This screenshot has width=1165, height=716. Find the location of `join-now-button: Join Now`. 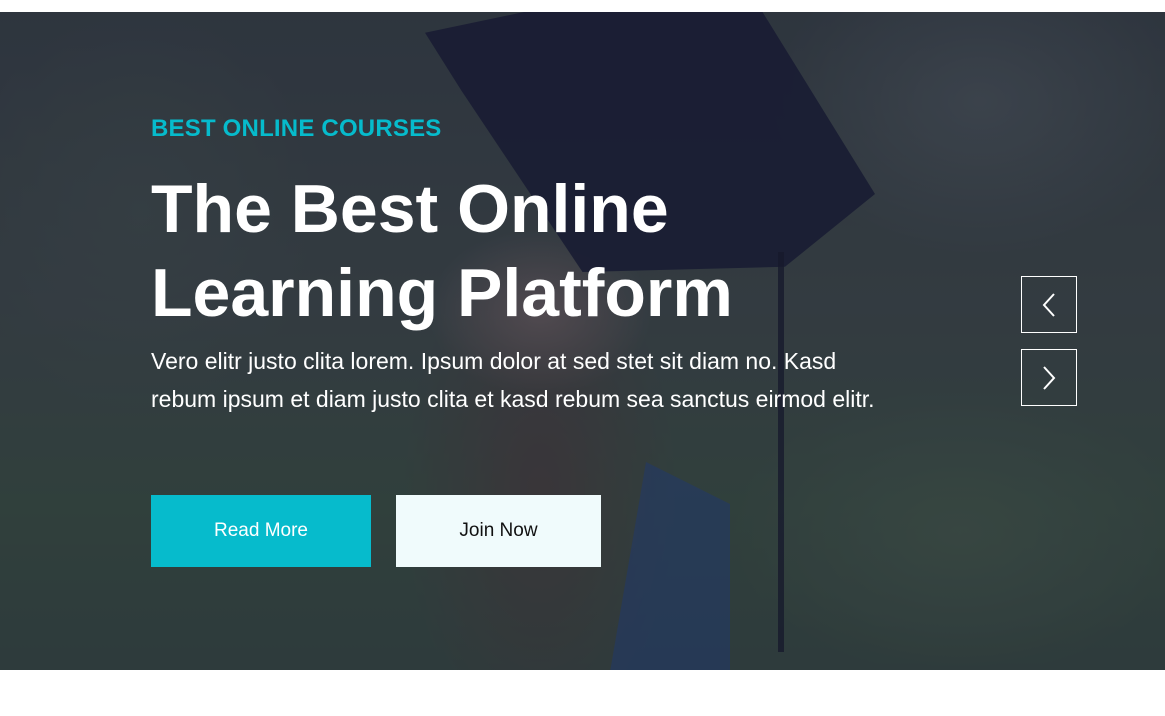

join-now-button: Join Now is located at coordinates (498, 531).